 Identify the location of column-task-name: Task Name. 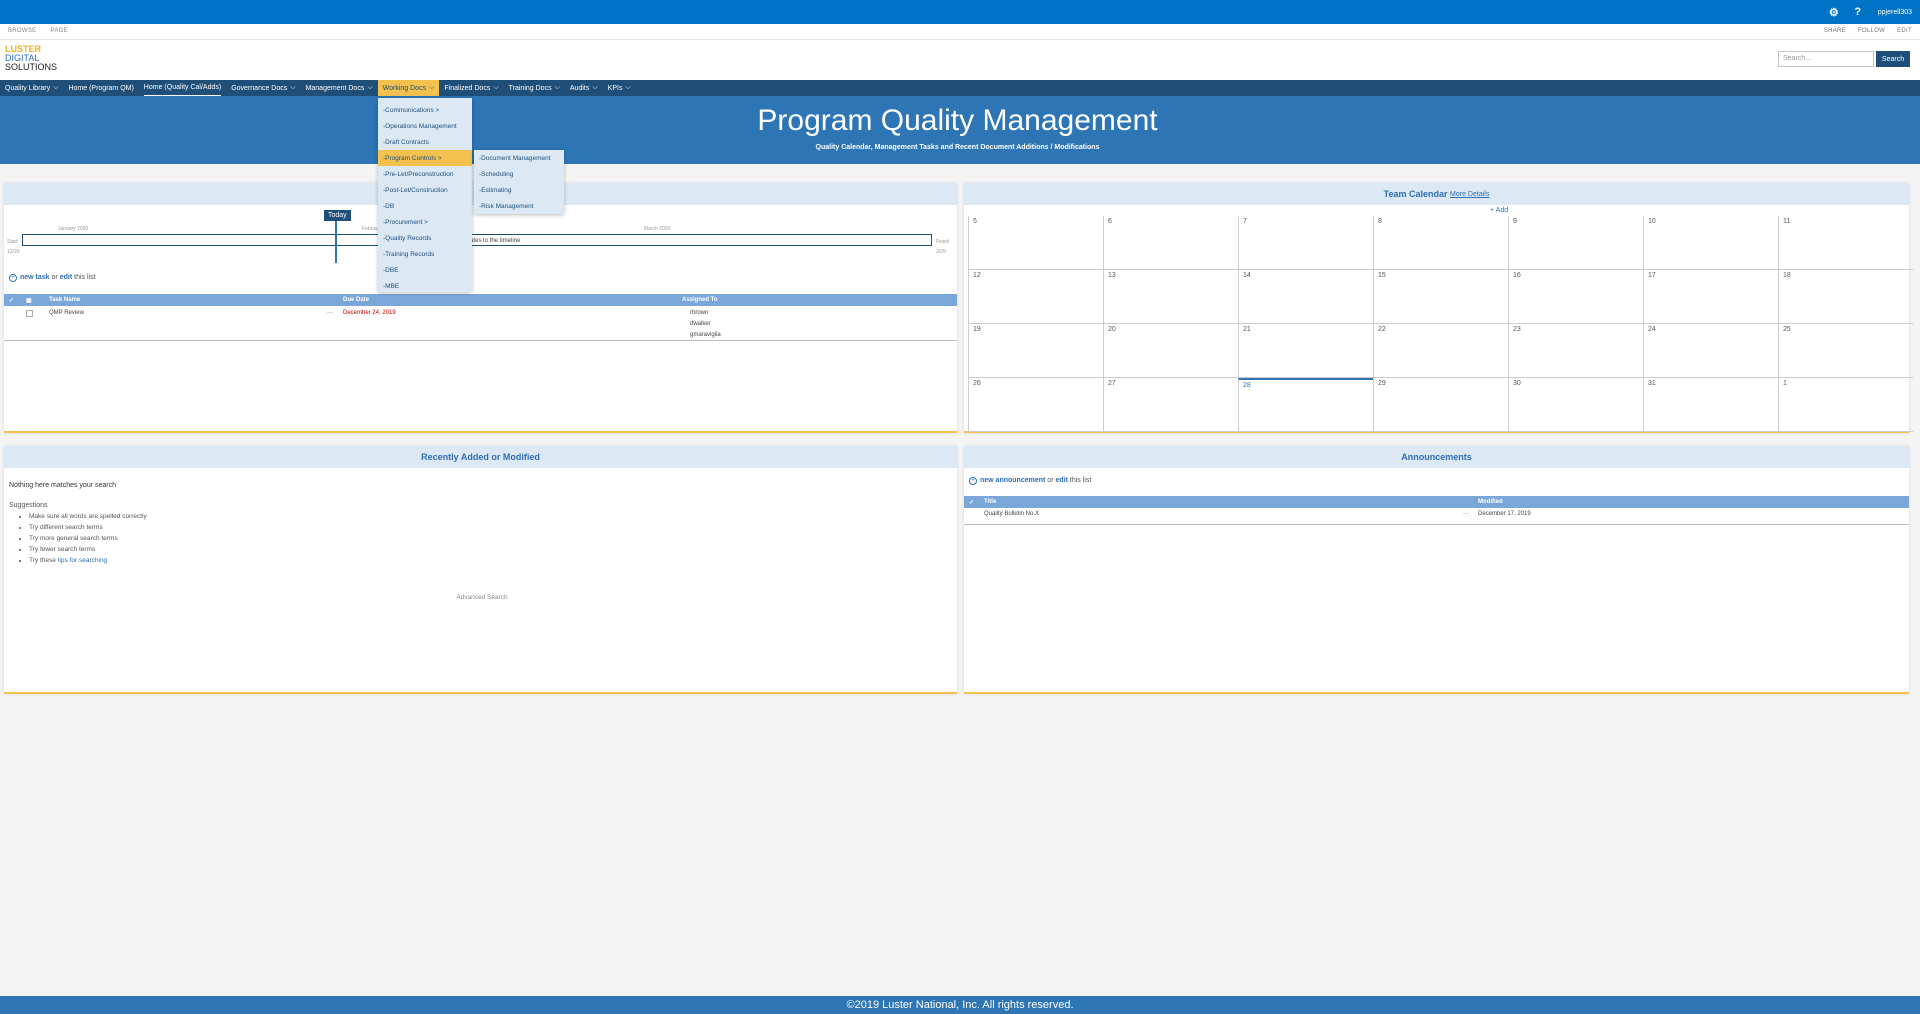
(64, 300).